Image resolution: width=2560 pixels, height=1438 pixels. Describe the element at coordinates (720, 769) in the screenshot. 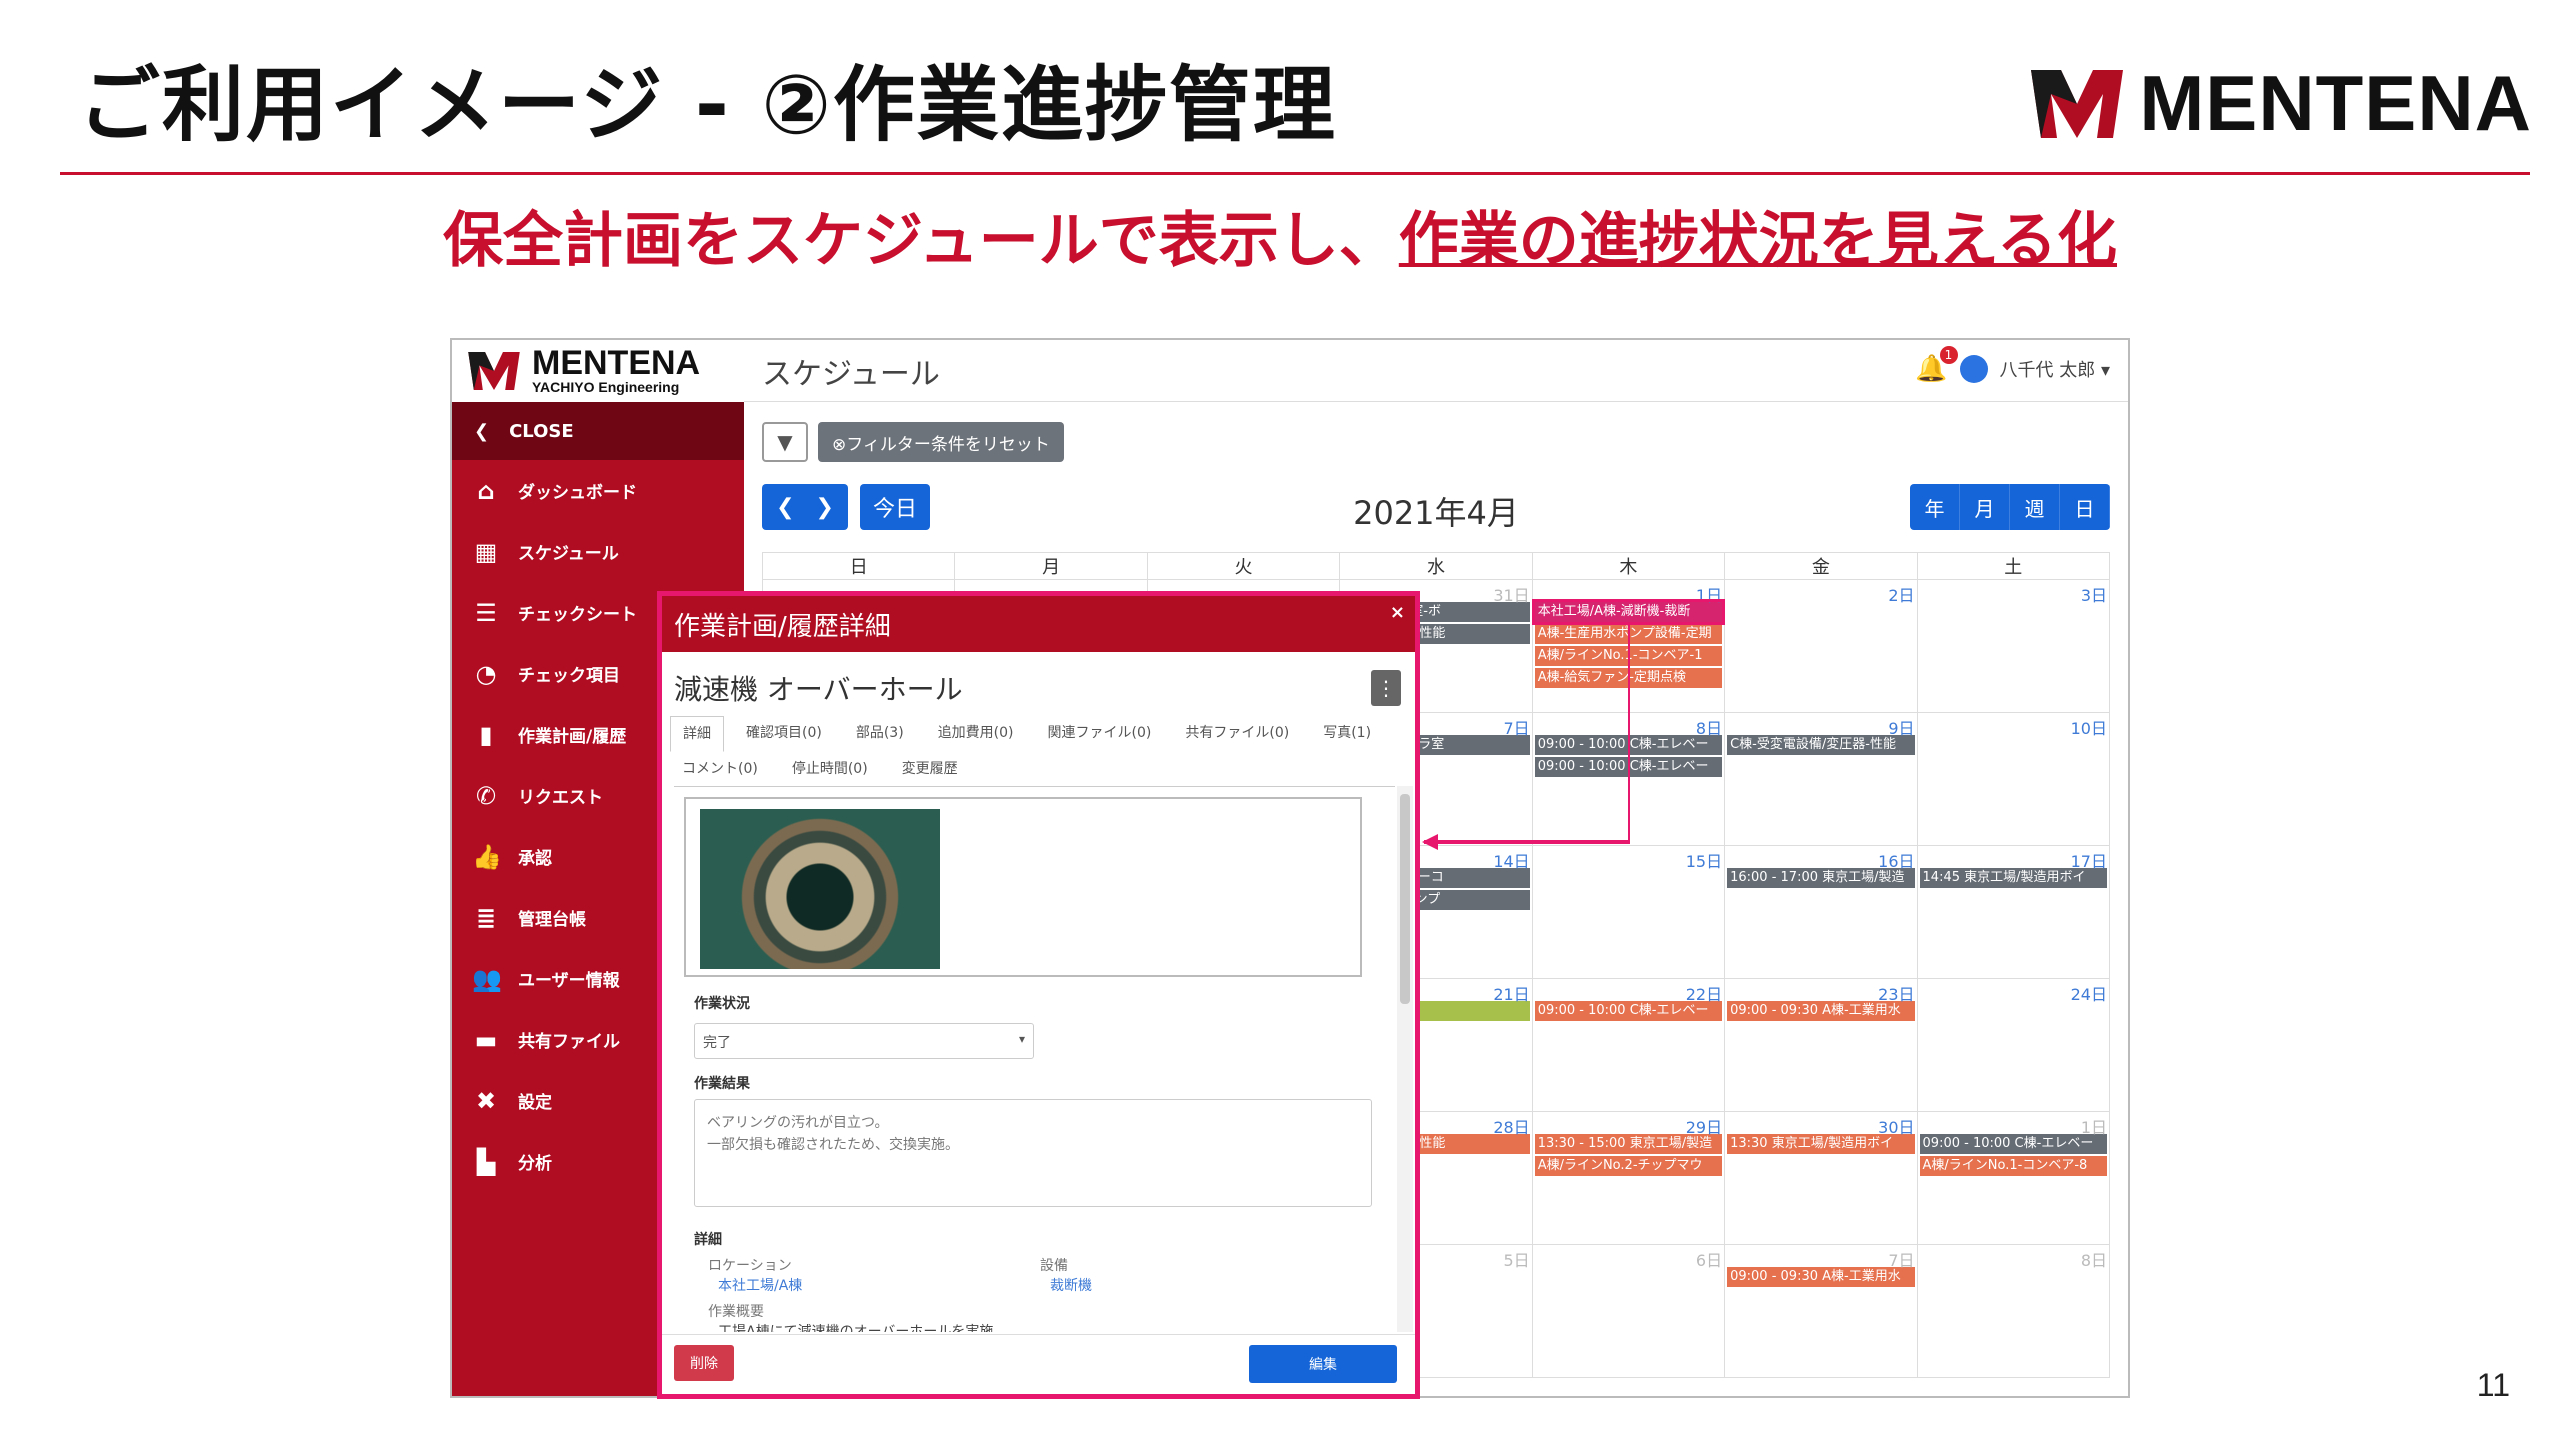

I see `modal-tab-7: コメント(0)` at that location.